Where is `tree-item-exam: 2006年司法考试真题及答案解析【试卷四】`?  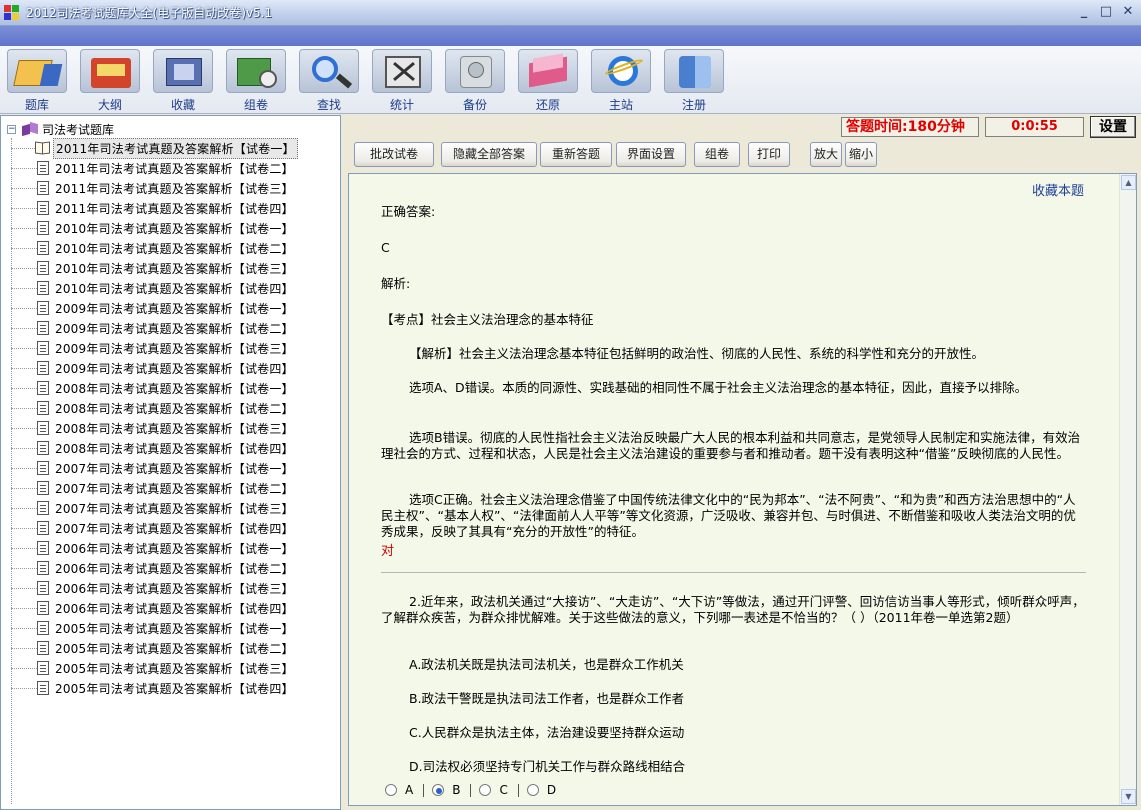 tree-item-exam: 2006年司法考试真题及答案解析【试卷四】 is located at coordinates (153, 608).